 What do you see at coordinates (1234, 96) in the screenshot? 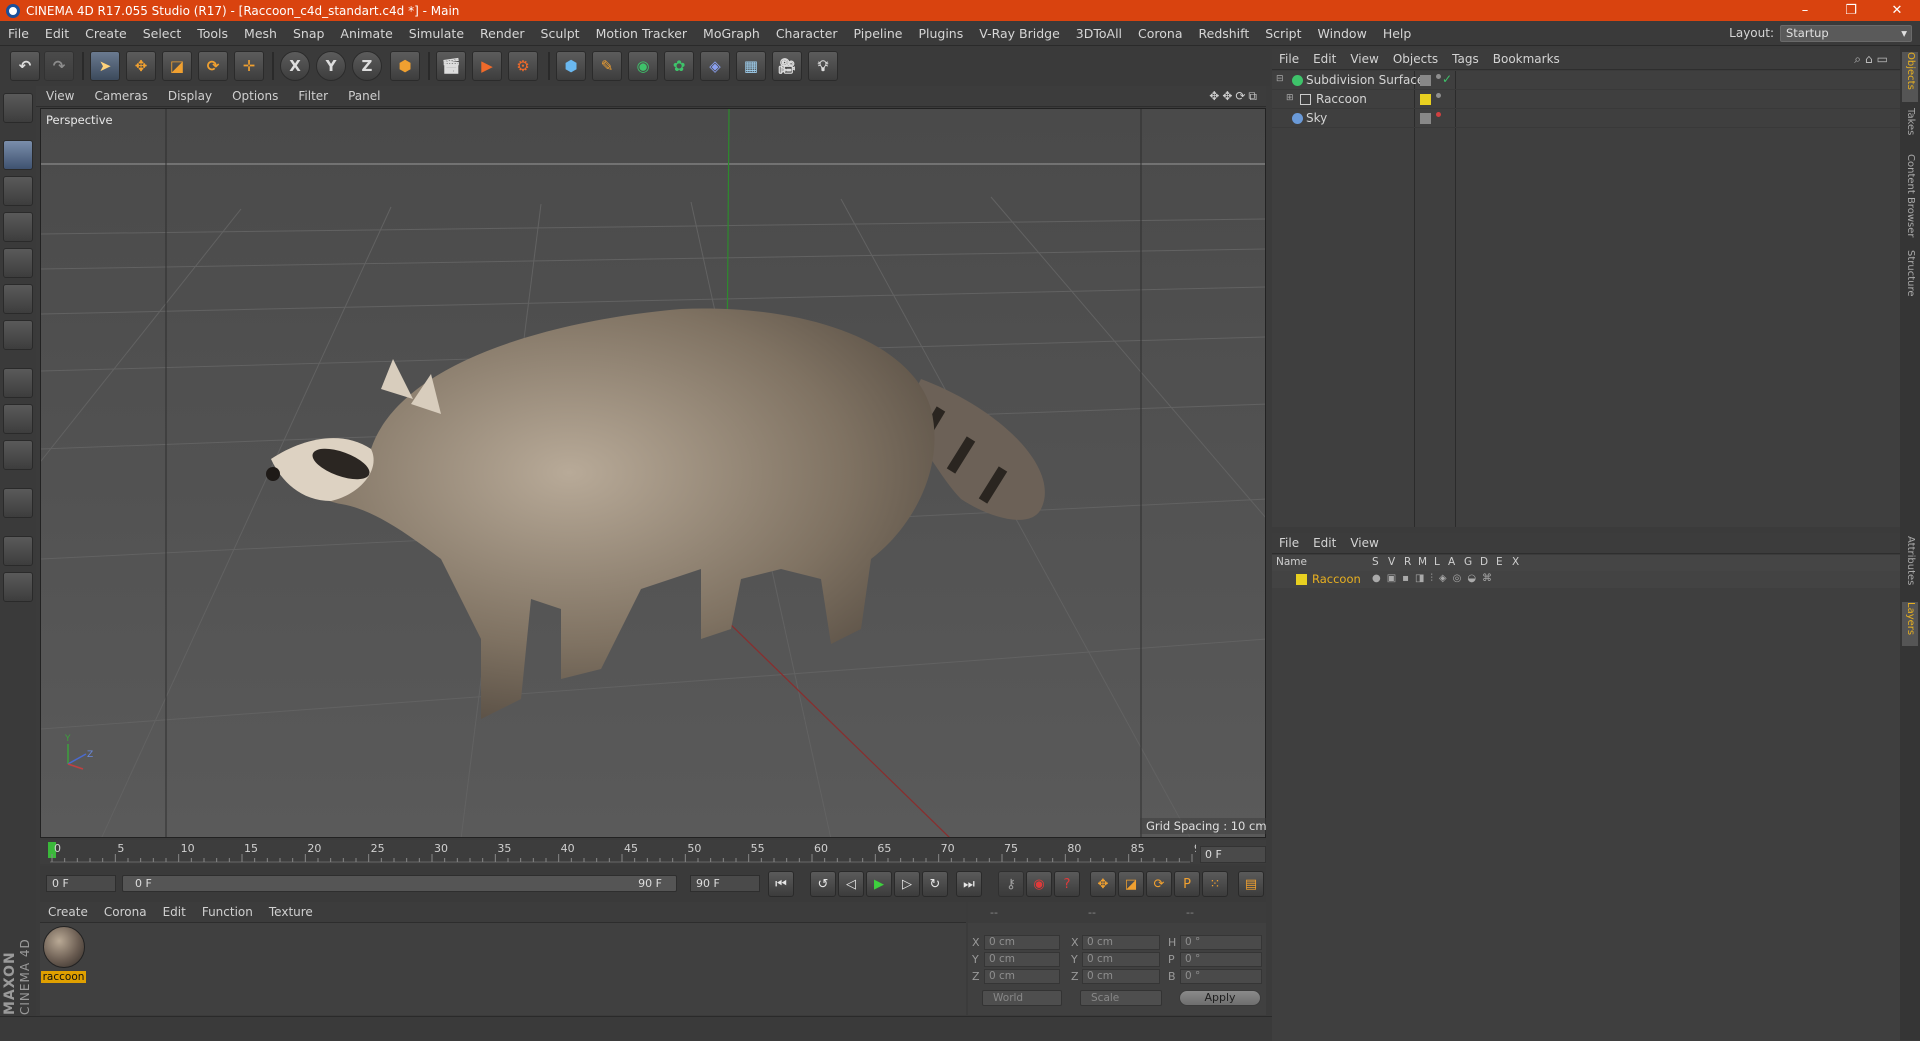
I see `viewport-nav-icons: ✥✥⟳⧉` at bounding box center [1234, 96].